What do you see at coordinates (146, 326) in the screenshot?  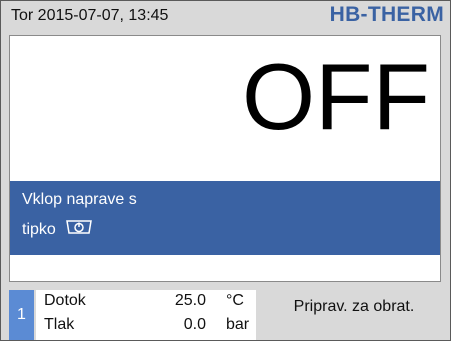 I see `parameter-row: Tlak 0.0 bar` at bounding box center [146, 326].